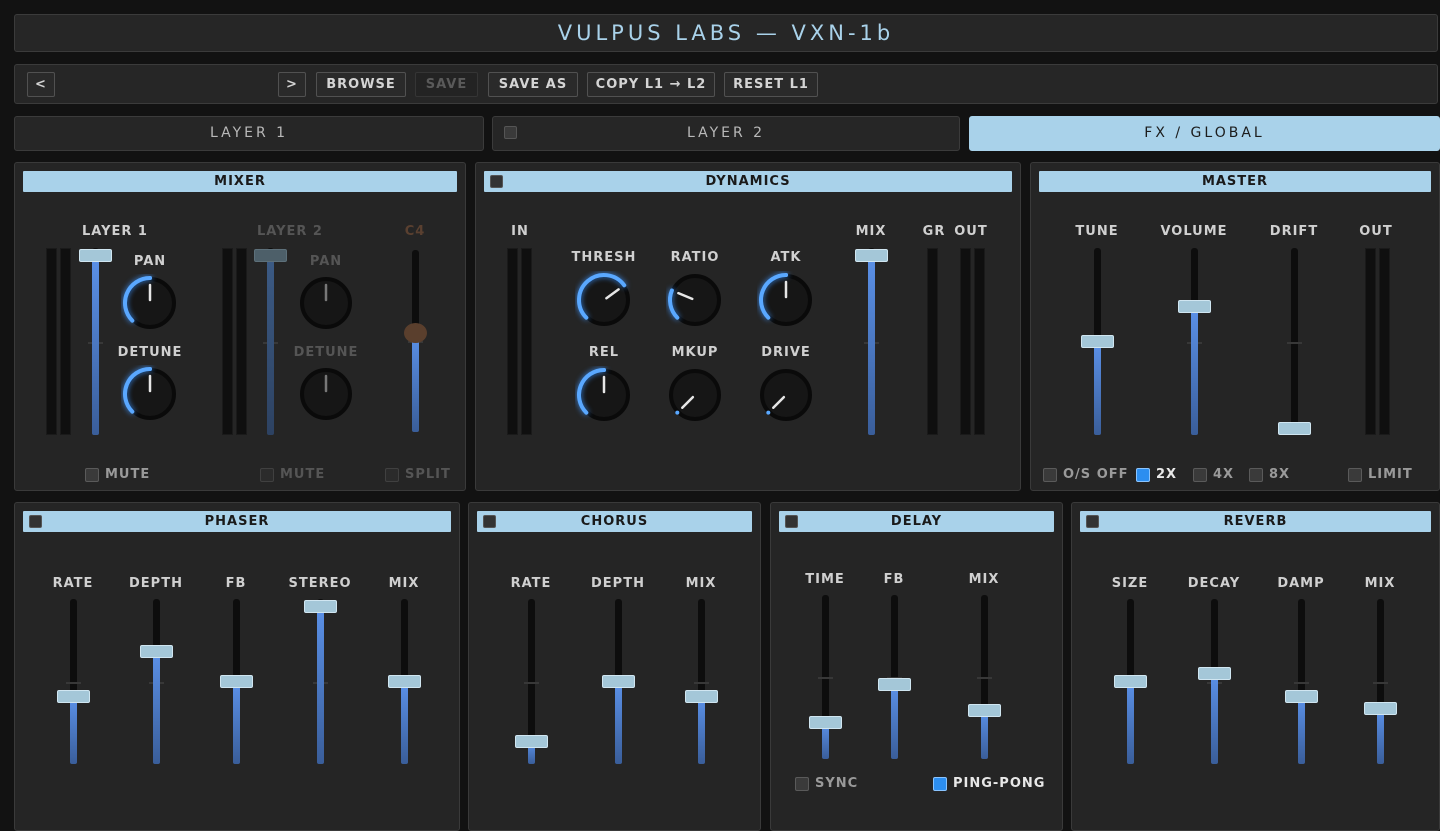 The height and width of the screenshot is (831, 1440). What do you see at coordinates (871, 341) in the screenshot?
I see `dynamics-mix-slider` at bounding box center [871, 341].